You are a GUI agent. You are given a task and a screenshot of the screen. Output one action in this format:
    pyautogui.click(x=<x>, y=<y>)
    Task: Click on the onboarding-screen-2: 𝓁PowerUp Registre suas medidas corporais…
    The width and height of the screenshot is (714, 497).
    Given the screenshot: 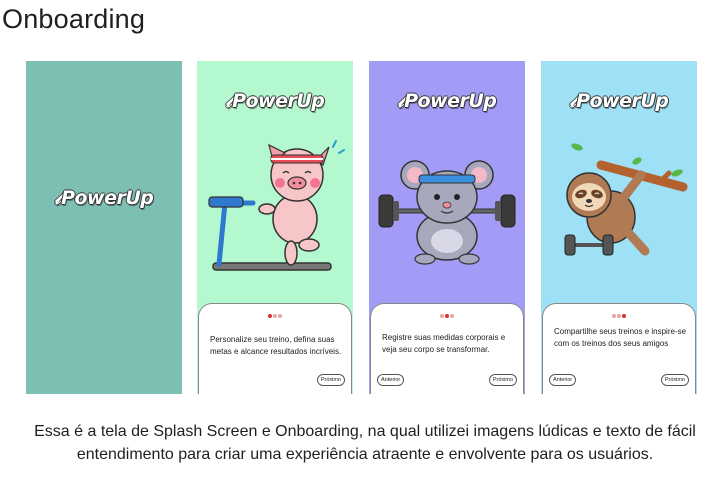 What is the action you would take?
    pyautogui.click(x=447, y=227)
    